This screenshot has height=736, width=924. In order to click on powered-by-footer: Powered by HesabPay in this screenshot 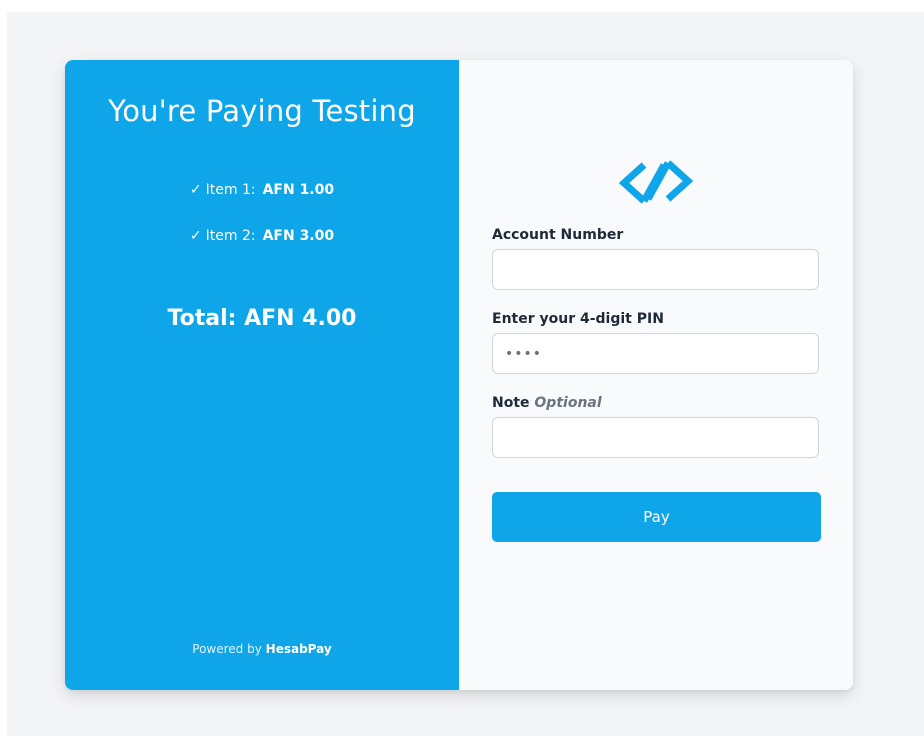, I will do `click(262, 649)`.